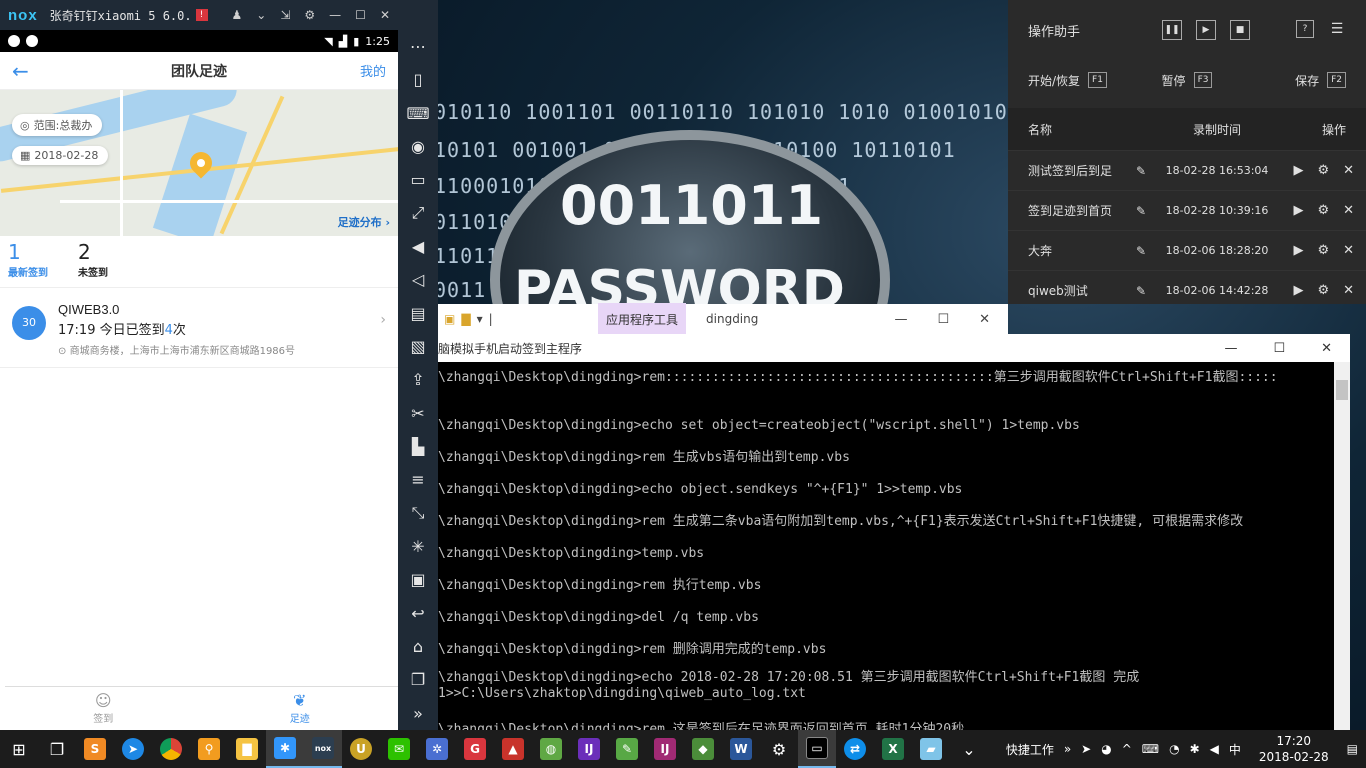 The width and height of the screenshot is (1366, 768). Describe the element at coordinates (300, 708) in the screenshot. I see `tab-footprint: ❦ 足迹` at that location.